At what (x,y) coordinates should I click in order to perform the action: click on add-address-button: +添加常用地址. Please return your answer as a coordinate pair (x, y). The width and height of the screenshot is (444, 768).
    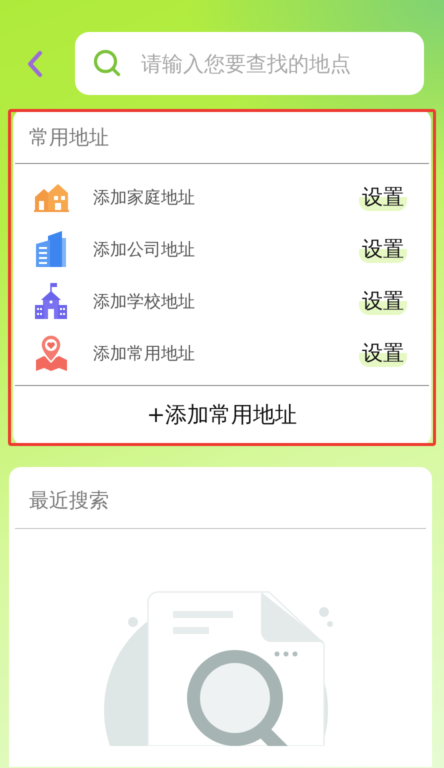
    Looking at the image, I should click on (222, 416).